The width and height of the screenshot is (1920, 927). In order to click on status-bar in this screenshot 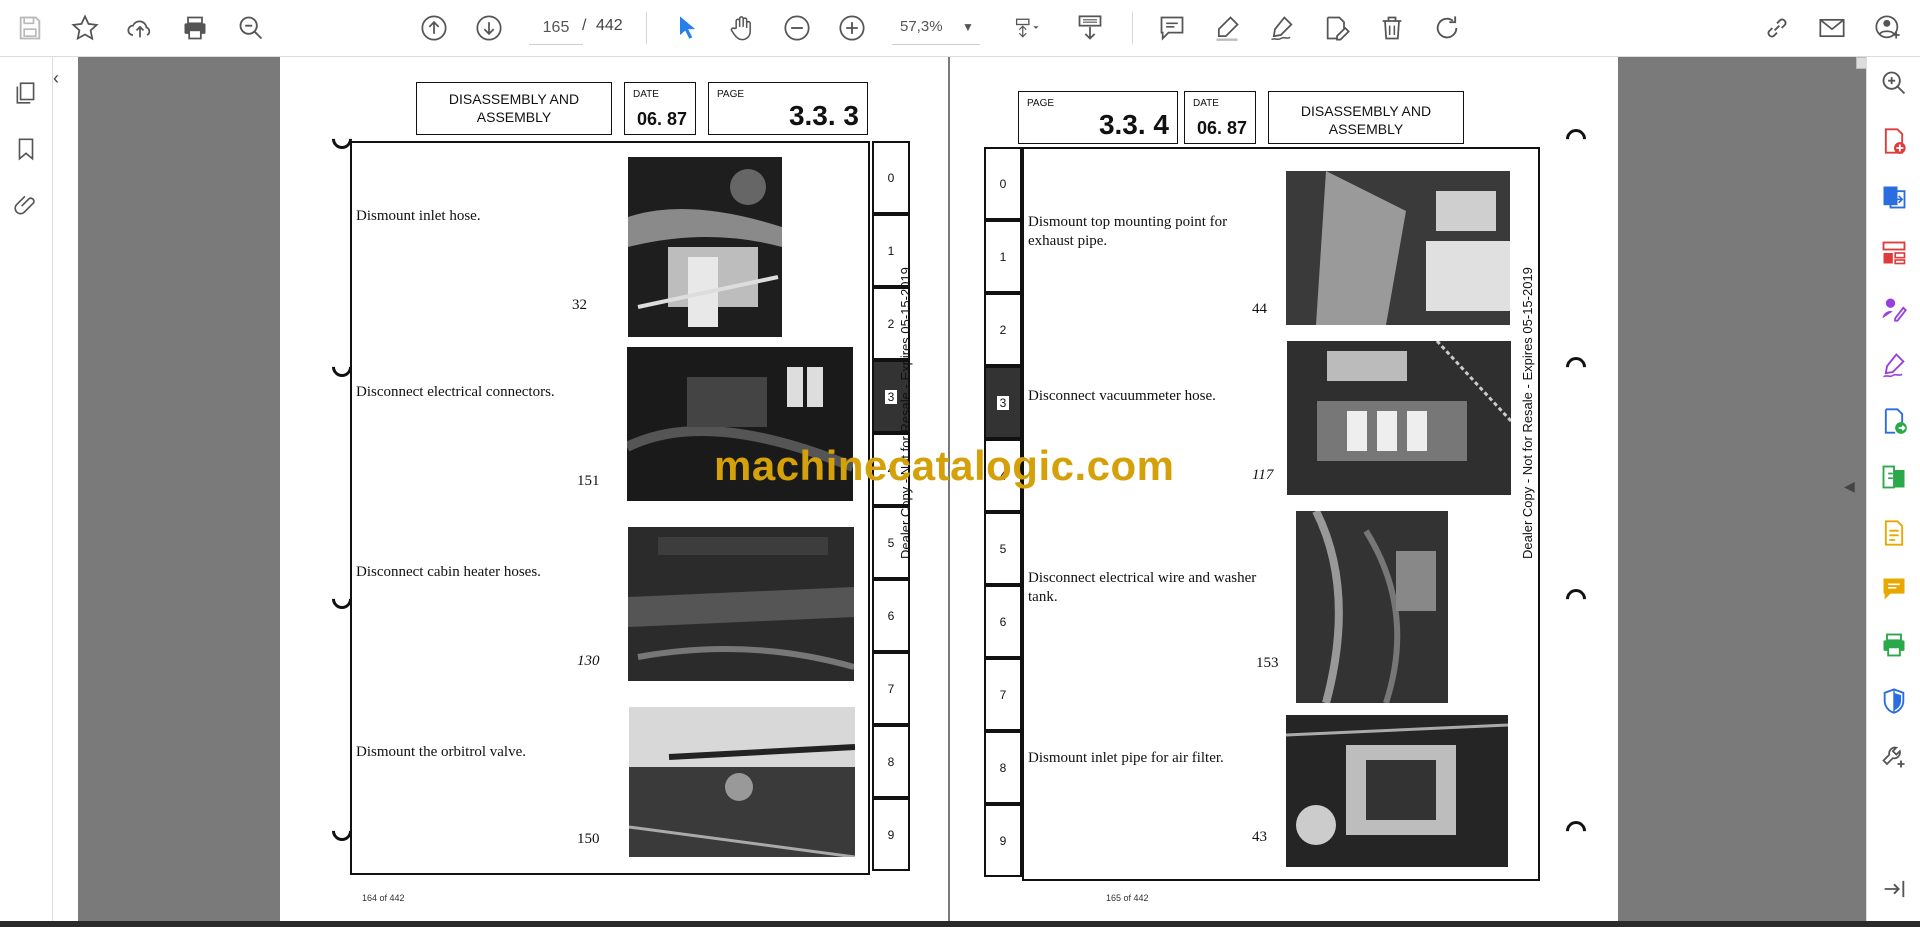, I will do `click(960, 924)`.